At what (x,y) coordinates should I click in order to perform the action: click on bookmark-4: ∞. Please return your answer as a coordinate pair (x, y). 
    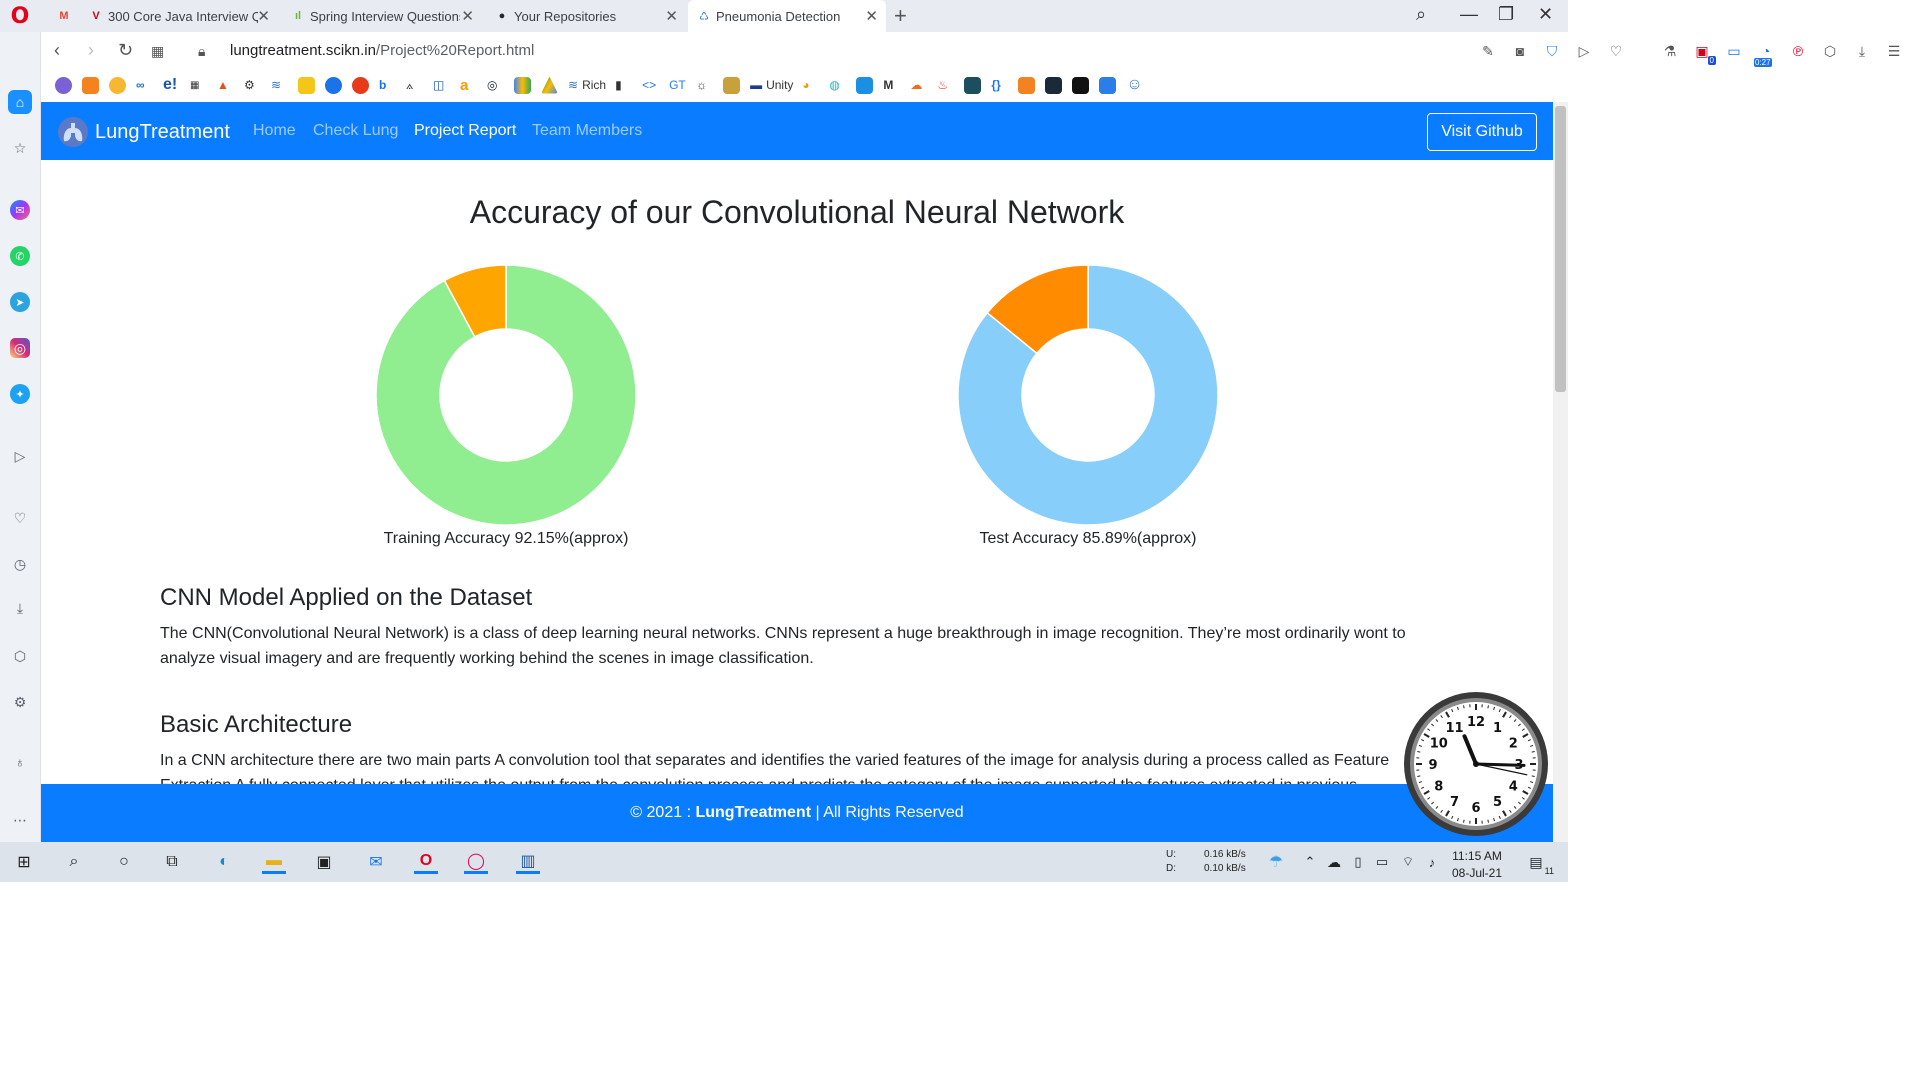
    Looking at the image, I should click on (145, 85).